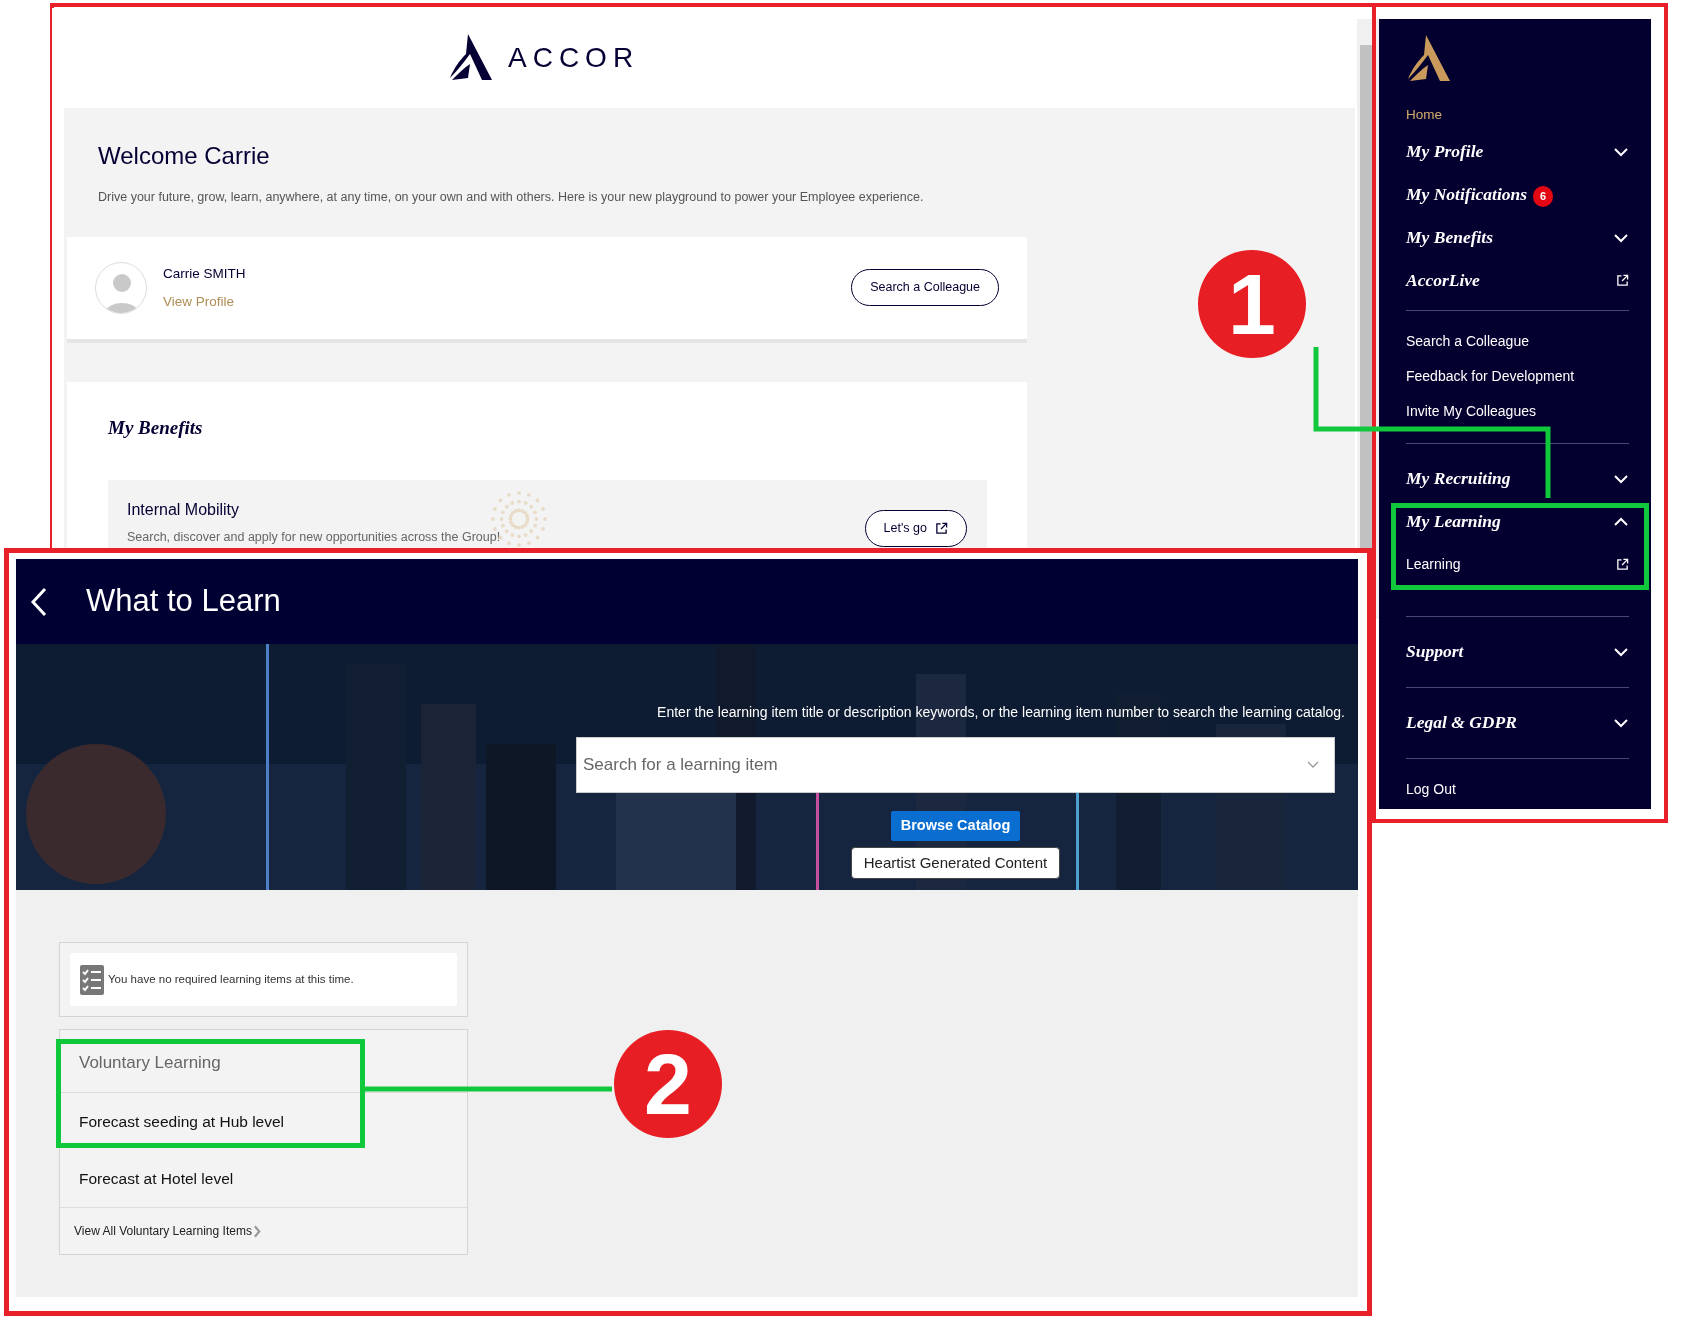 This screenshot has height=1336, width=1692. What do you see at coordinates (1517, 789) in the screenshot?
I see `menu-item: Log Out` at bounding box center [1517, 789].